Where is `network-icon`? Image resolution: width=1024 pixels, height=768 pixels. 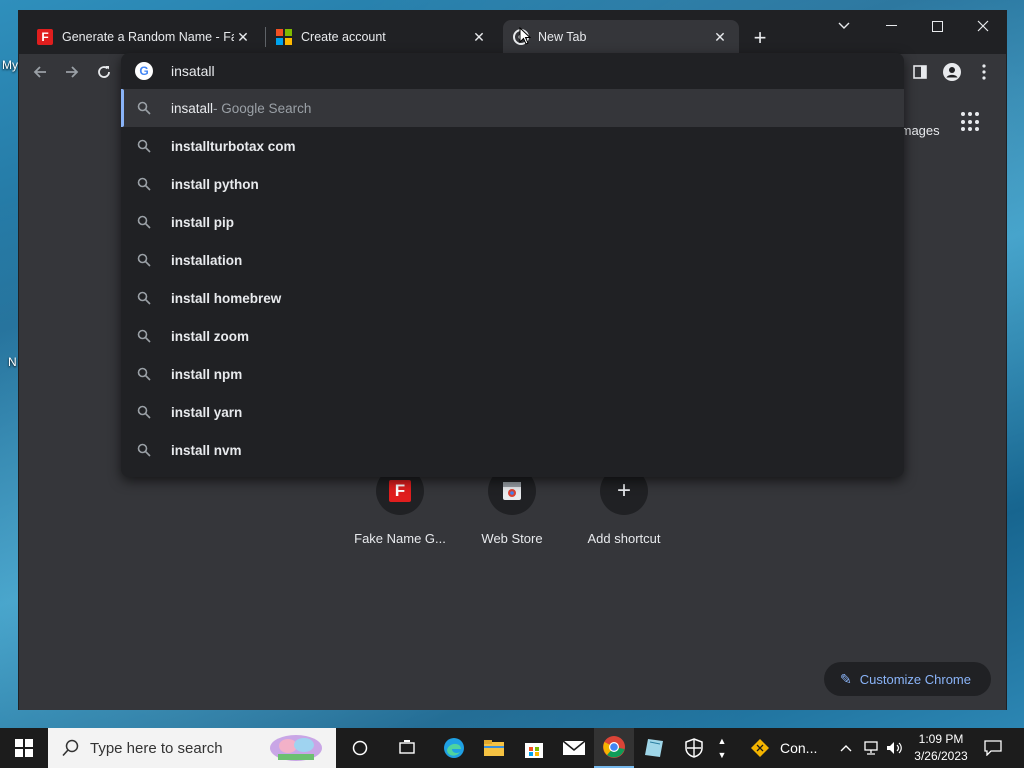 network-icon is located at coordinates (871, 748).